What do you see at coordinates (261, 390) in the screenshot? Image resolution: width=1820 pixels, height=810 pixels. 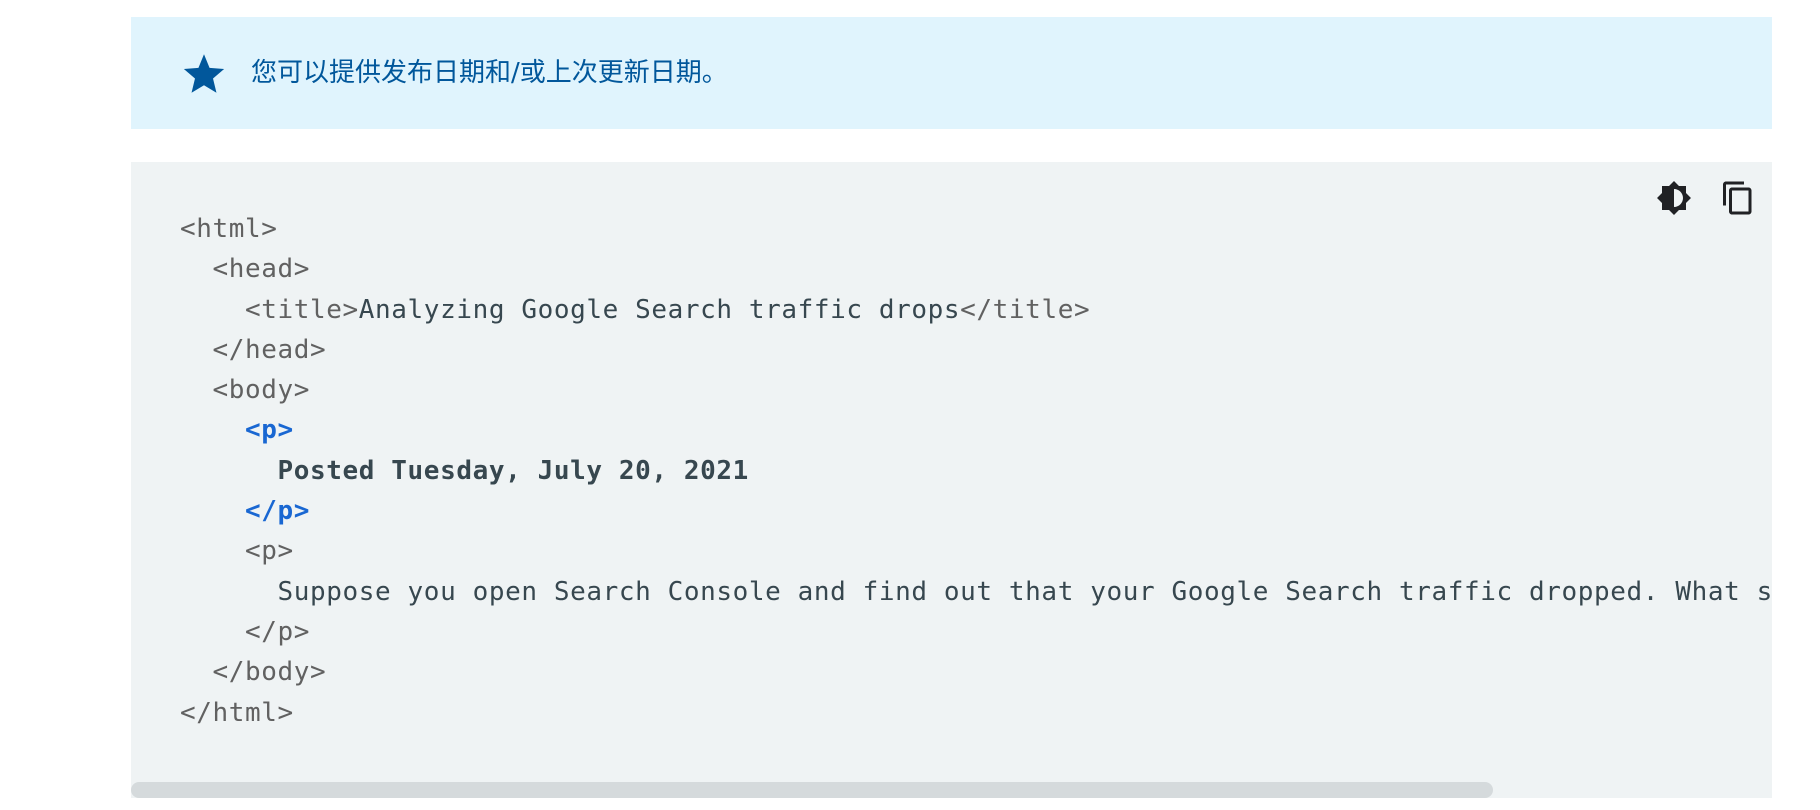 I see `code-tag: <body>` at bounding box center [261, 390].